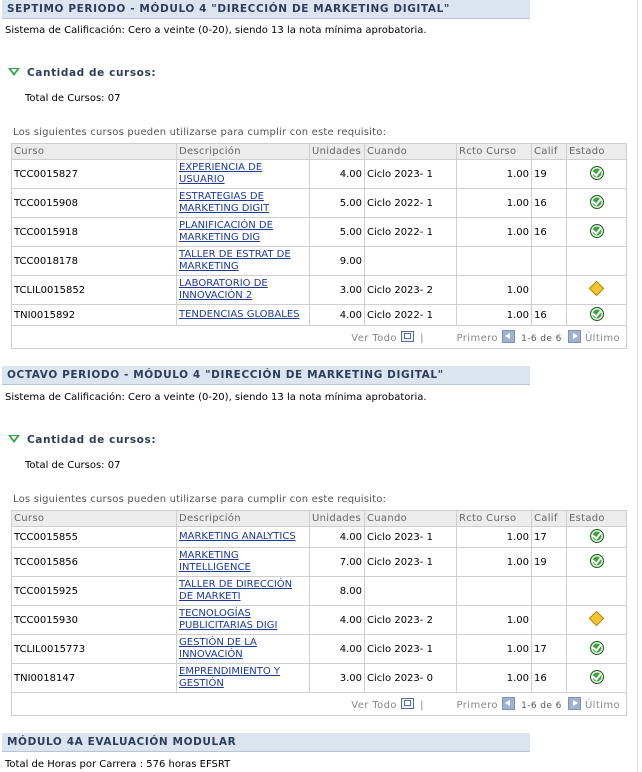 Image resolution: width=642 pixels, height=772 pixels. I want to click on course-link: TENDENCIAS GLOBALES, so click(243, 315).